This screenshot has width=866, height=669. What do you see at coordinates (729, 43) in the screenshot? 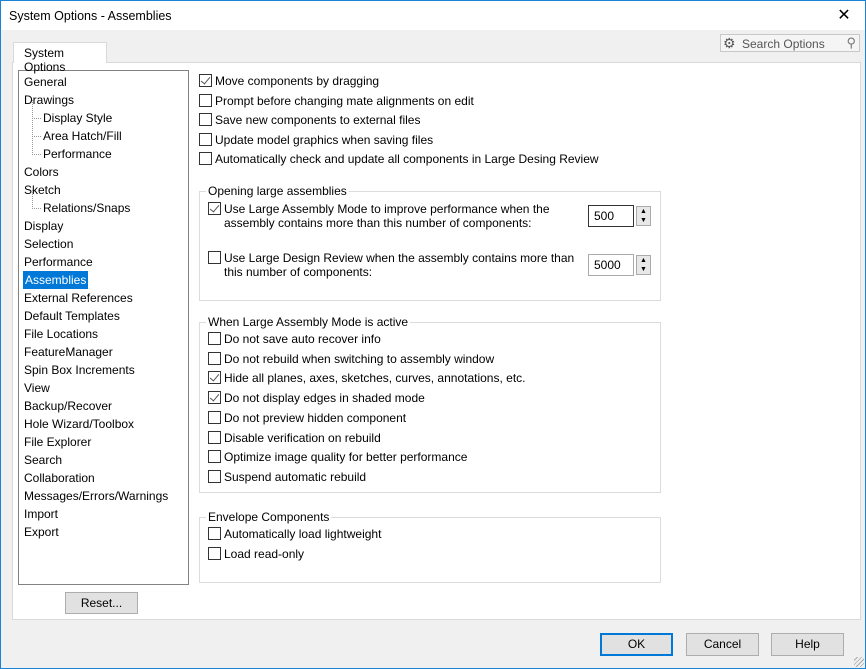
I see `gear-icon: ⚙` at bounding box center [729, 43].